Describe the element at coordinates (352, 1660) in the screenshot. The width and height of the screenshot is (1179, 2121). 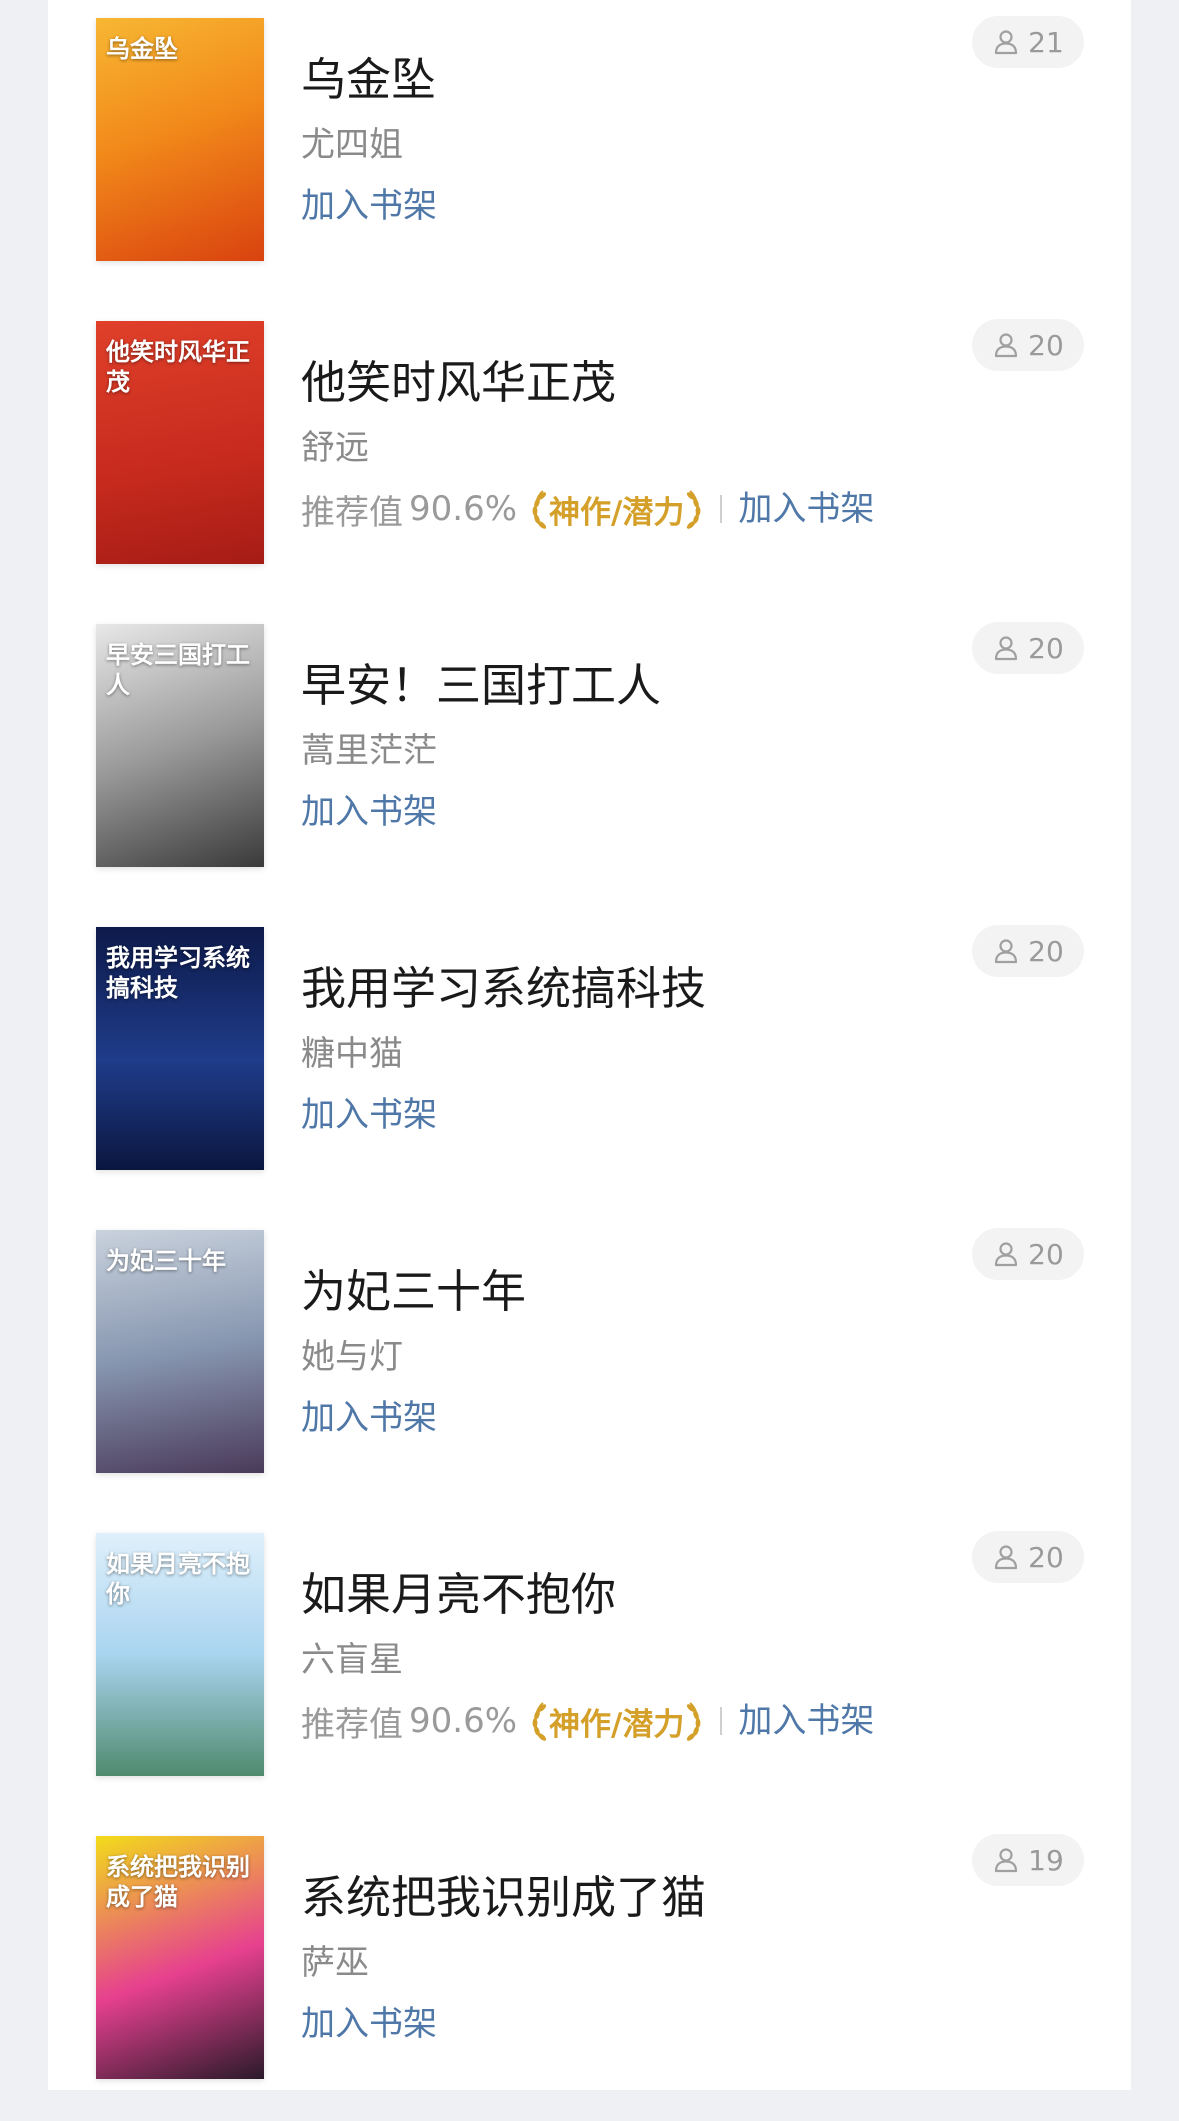
I see `book-author: 六盲星` at that location.